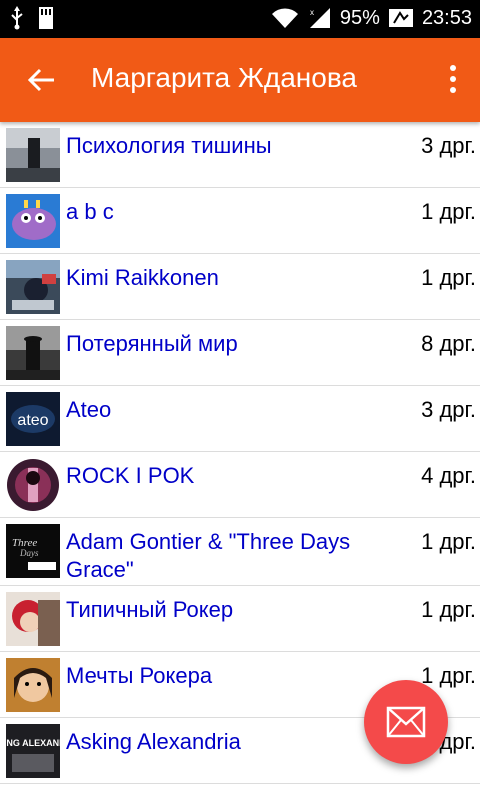  I want to click on list-item: Психология тишины 3 дрг., so click(240, 155).